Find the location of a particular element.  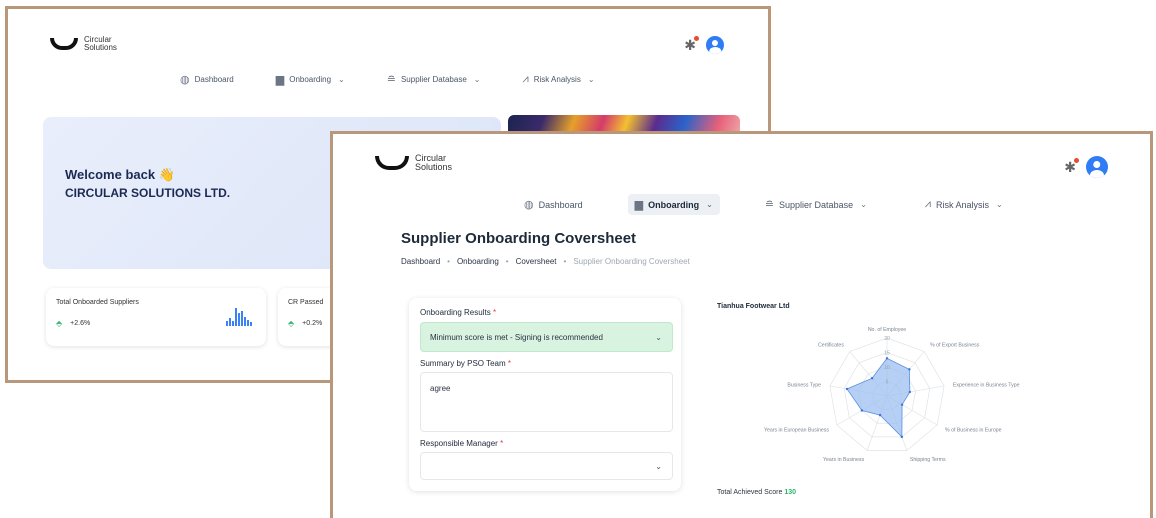

radar-axis-label: Business Type is located at coordinates (804, 385).